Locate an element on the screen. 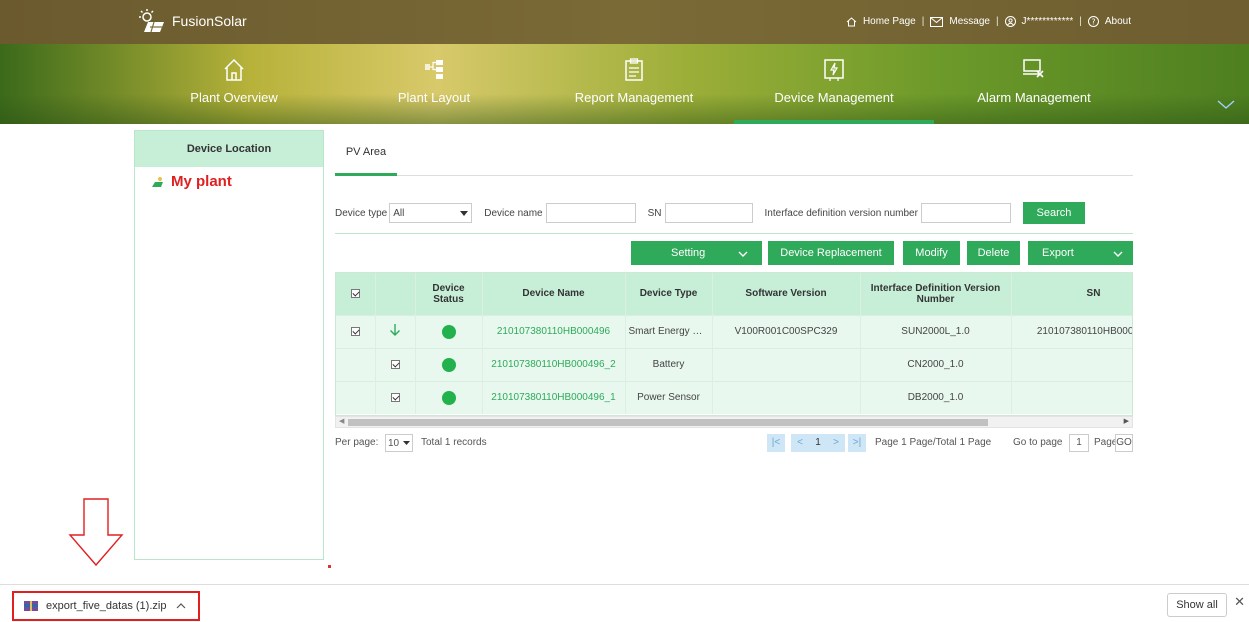 The height and width of the screenshot is (622, 1249). caret-down-icon is located at coordinates (464, 213).